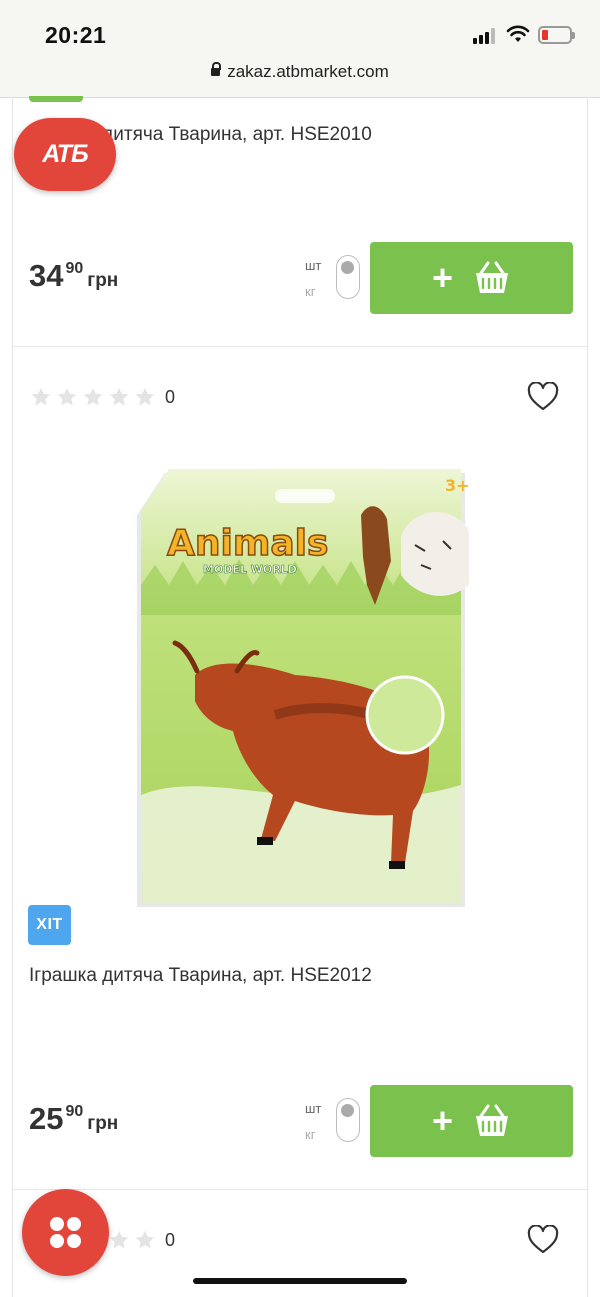  Describe the element at coordinates (49, 925) in the screenshot. I see `hit-badge: ХІТ` at that location.